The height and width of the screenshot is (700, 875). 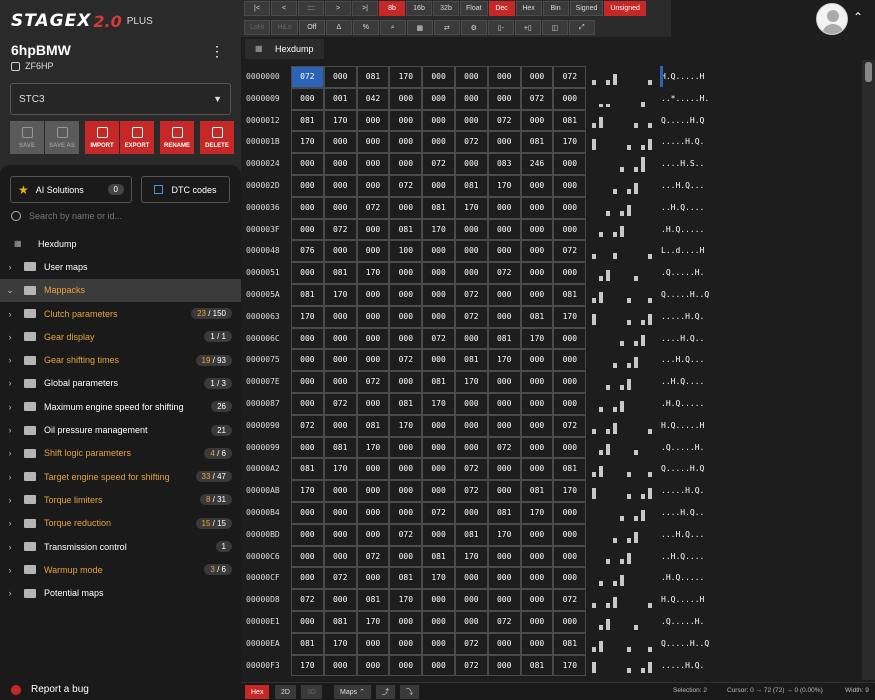 I want to click on maps-dropdown: Maps ⌃, so click(x=352, y=692).